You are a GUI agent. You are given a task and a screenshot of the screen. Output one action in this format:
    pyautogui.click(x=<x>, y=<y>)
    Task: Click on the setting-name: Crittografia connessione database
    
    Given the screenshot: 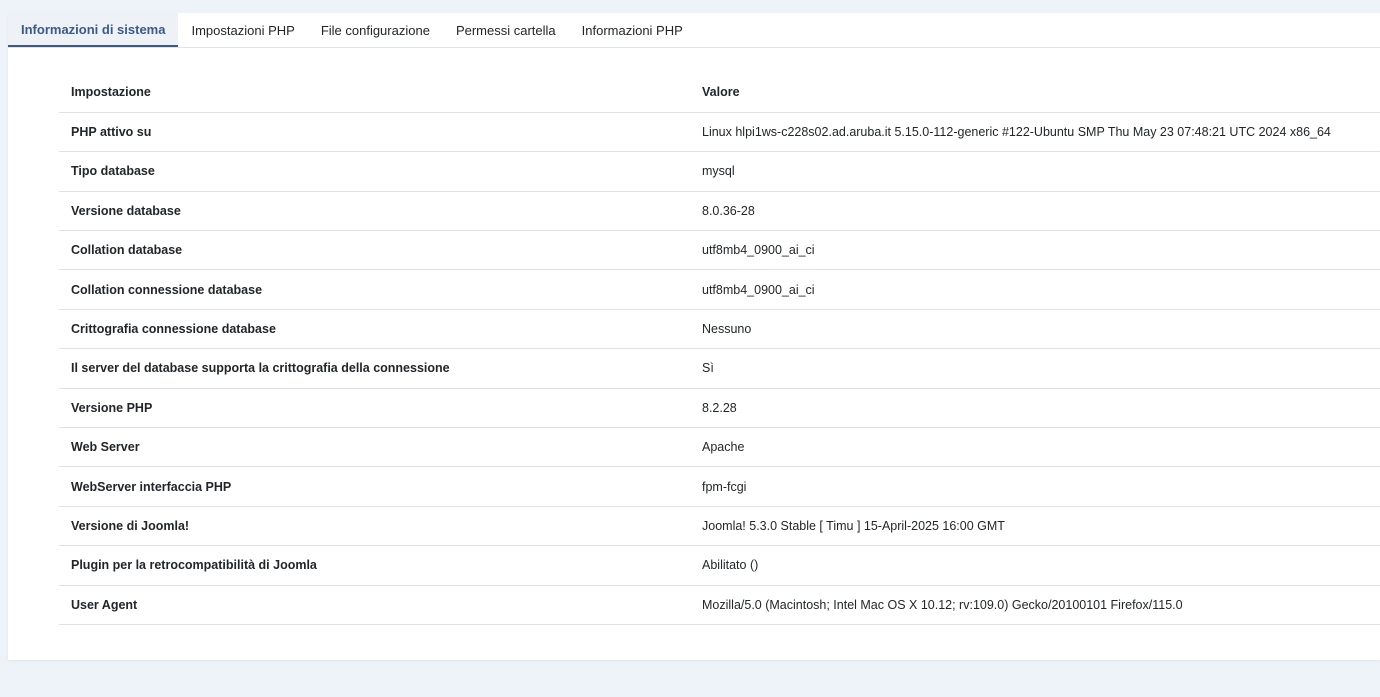 What is the action you would take?
    pyautogui.click(x=173, y=329)
    